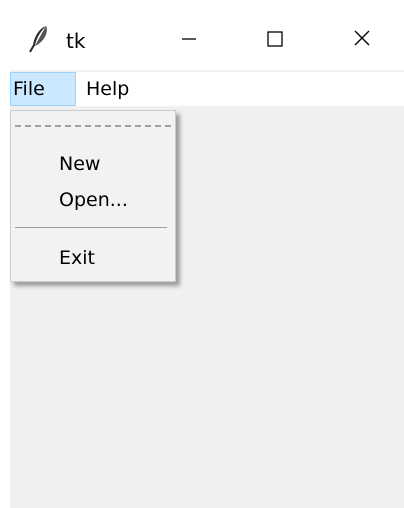 This screenshot has width=404, height=508. What do you see at coordinates (76, 41) in the screenshot?
I see `window-title: tk` at bounding box center [76, 41].